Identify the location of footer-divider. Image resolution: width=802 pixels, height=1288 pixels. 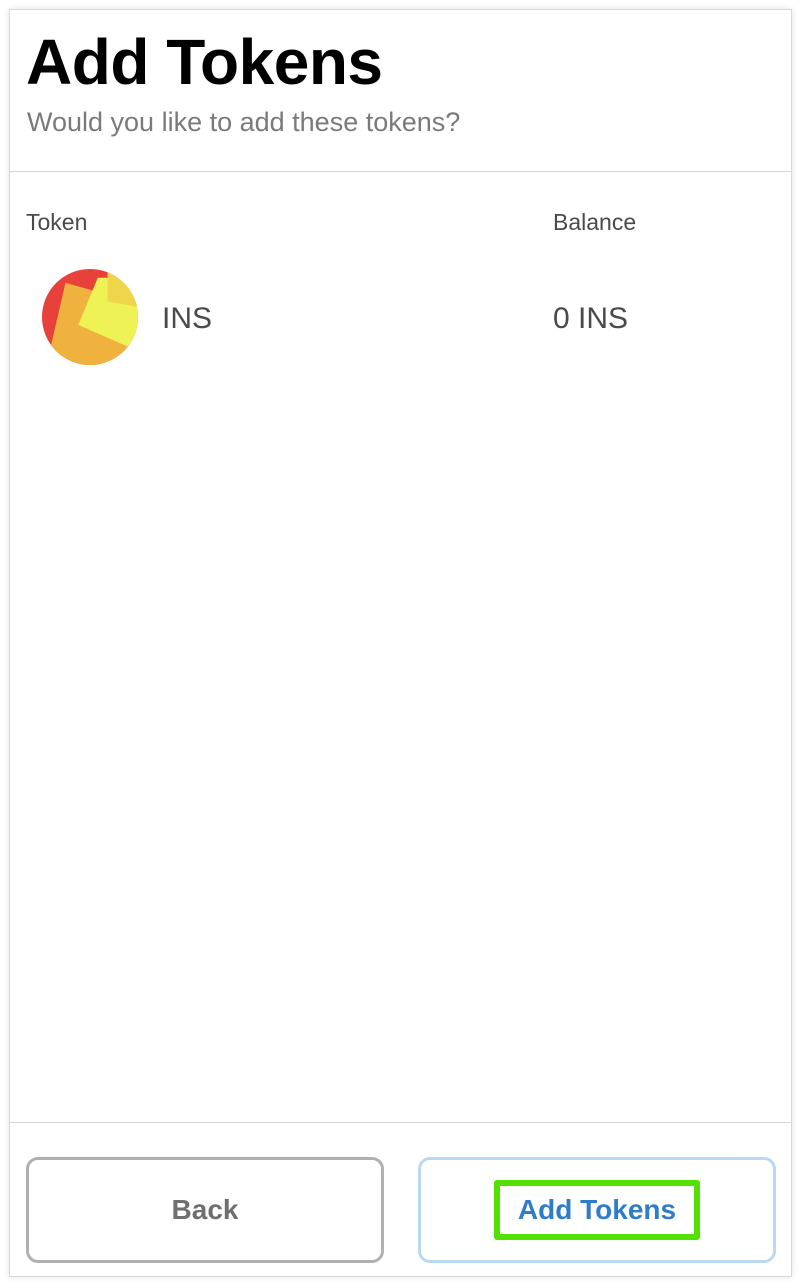
(400, 1122).